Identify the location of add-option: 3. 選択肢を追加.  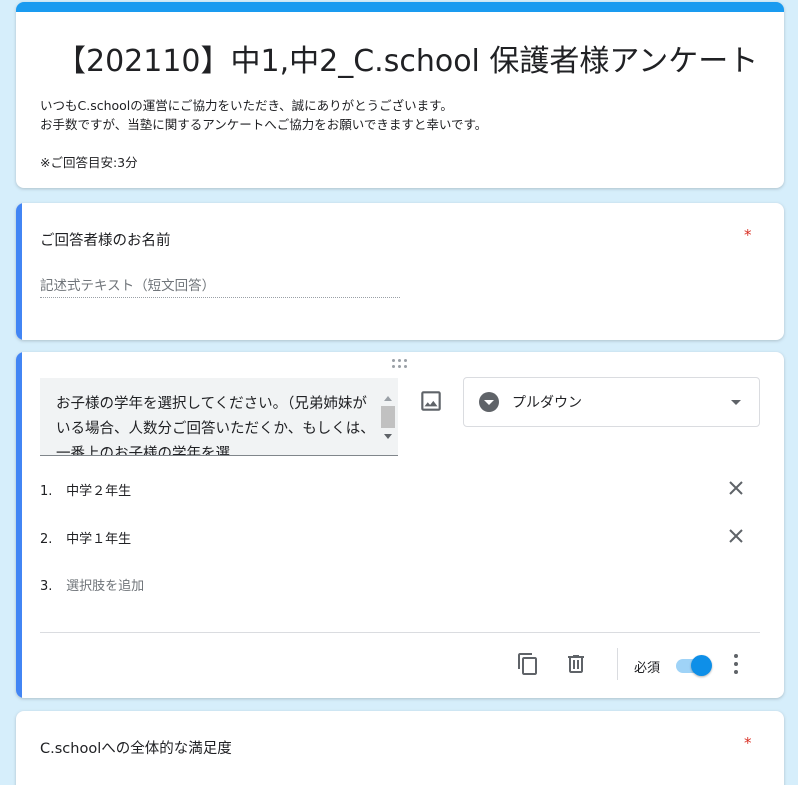
(92, 584).